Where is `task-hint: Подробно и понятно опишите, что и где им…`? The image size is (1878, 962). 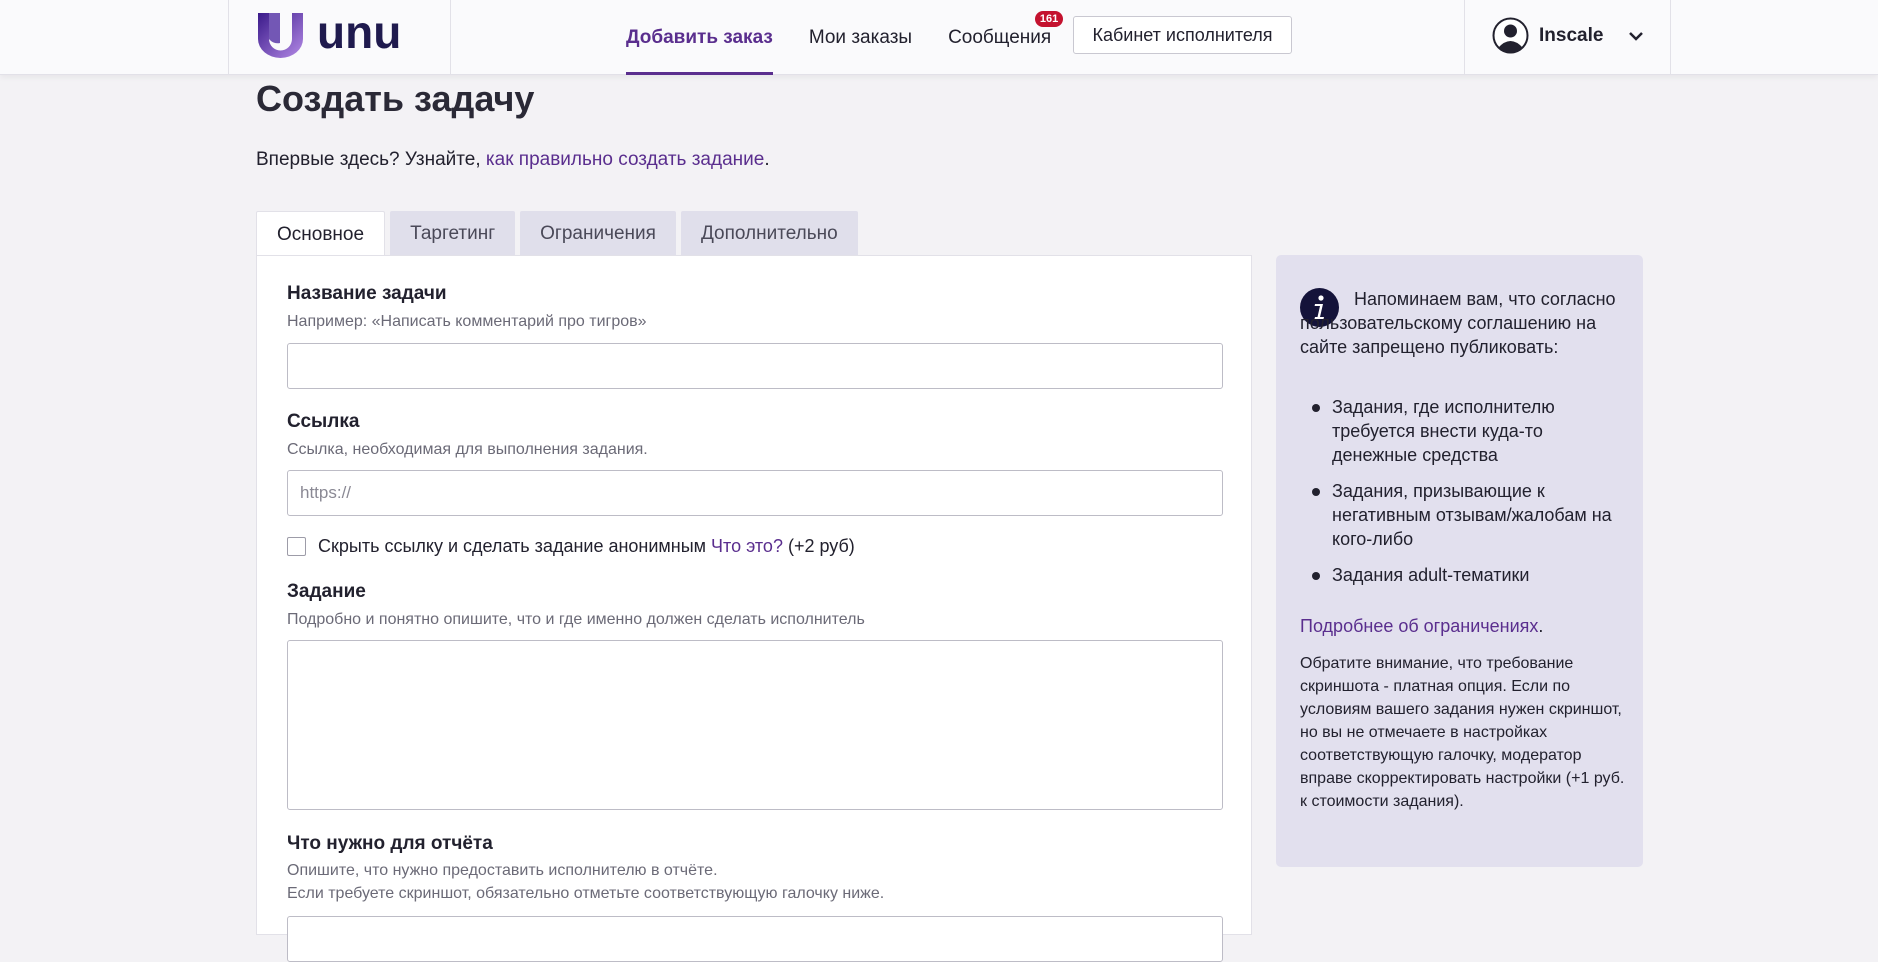
task-hint: Подробно и понятно опишите, что и где им… is located at coordinates (576, 619).